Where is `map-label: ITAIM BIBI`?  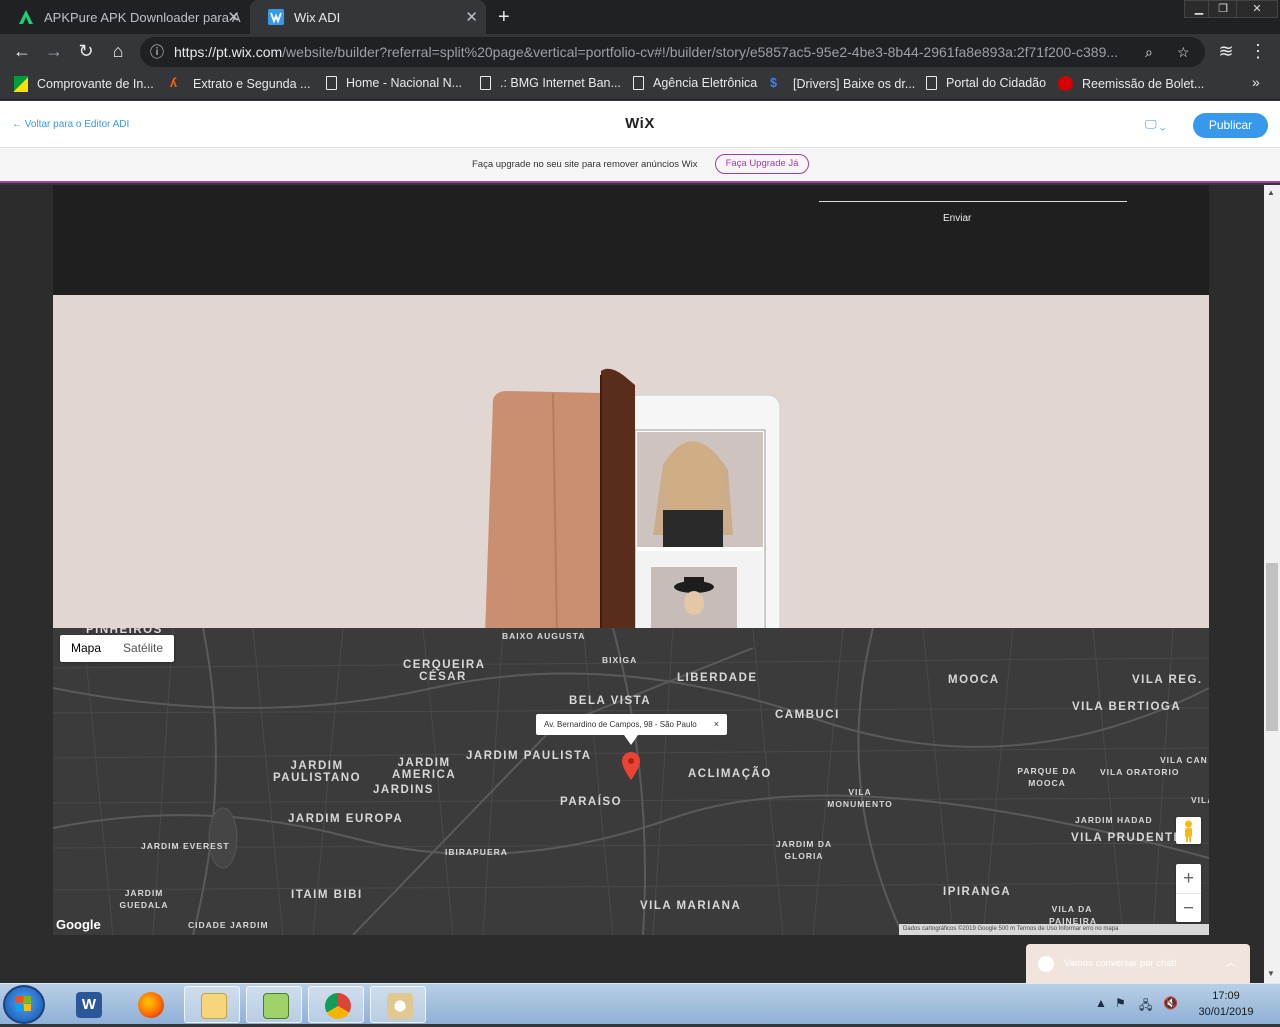 map-label: ITAIM BIBI is located at coordinates (327, 895).